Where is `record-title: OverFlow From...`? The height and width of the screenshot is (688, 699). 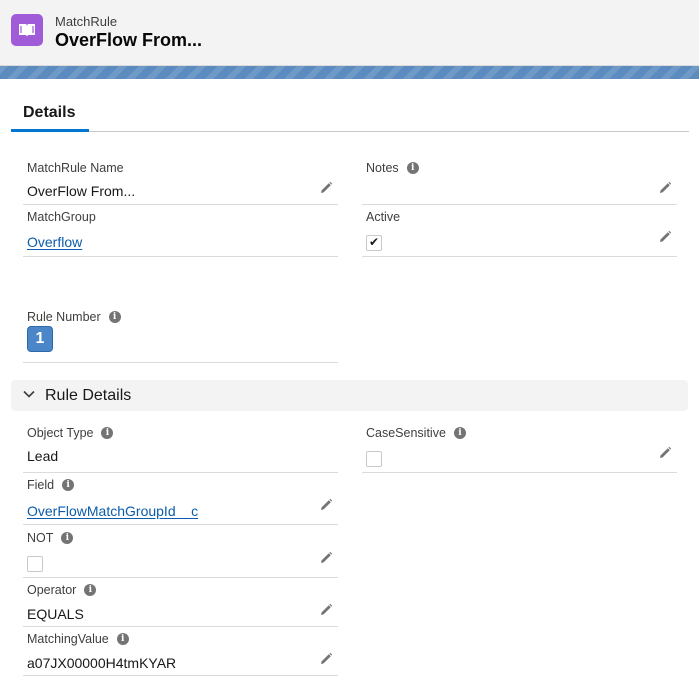 record-title: OverFlow From... is located at coordinates (129, 40).